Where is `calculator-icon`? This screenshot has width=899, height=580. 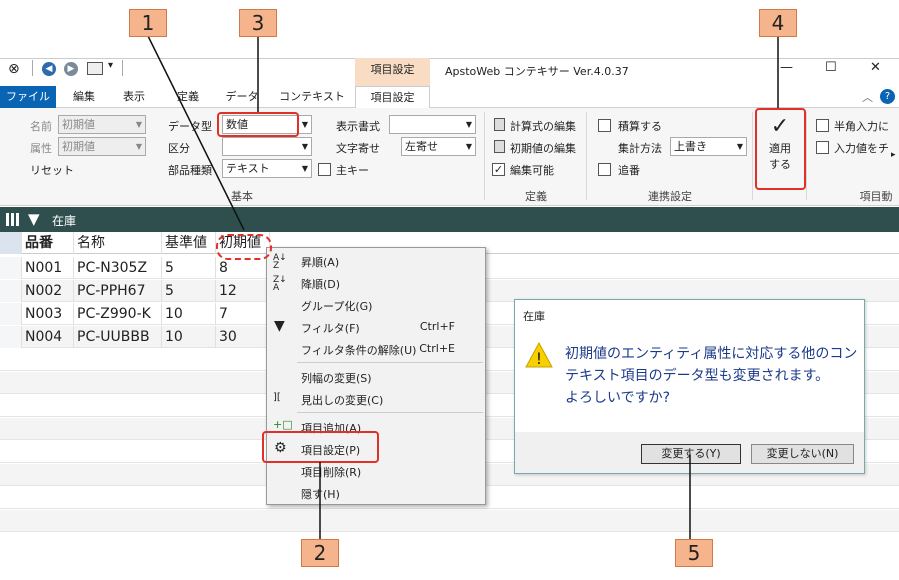 calculator-icon is located at coordinates (499, 124).